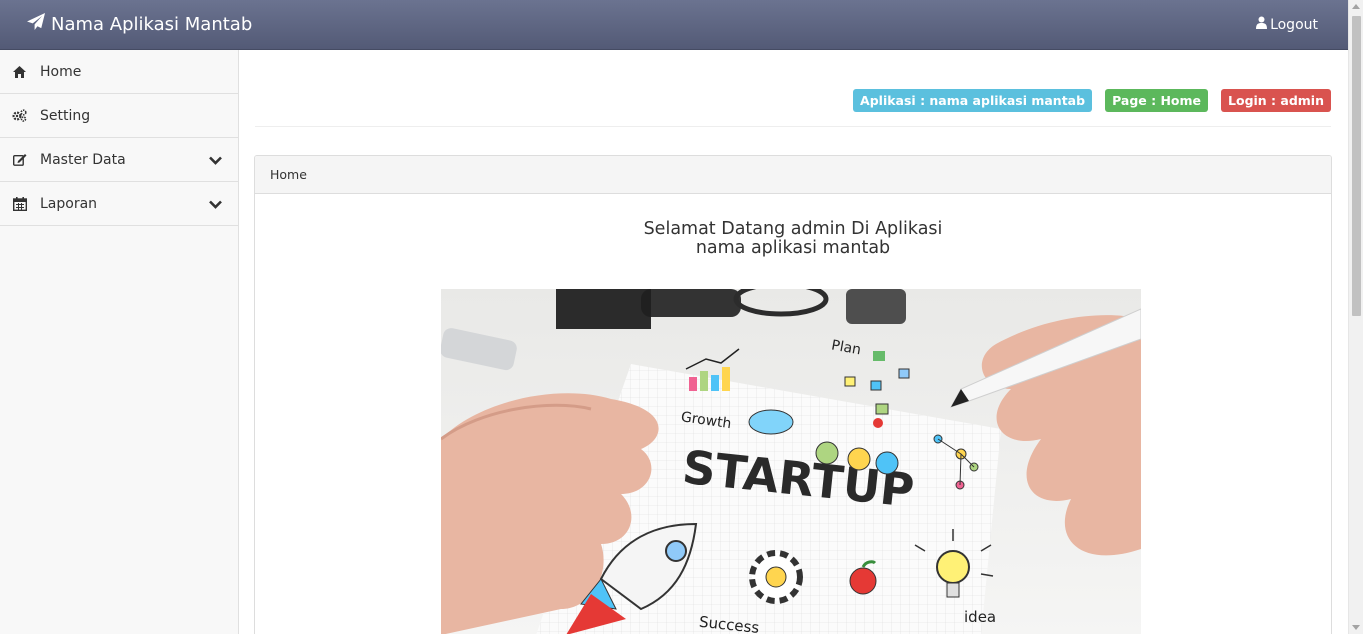 The width and height of the screenshot is (1363, 634). I want to click on sidebar-item-home: Home, so click(119, 72).